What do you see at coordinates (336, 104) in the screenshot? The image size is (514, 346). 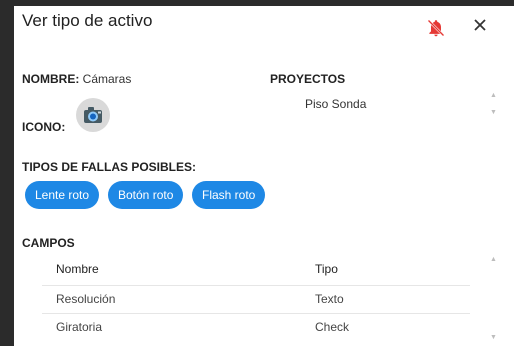 I see `proyecto-item: Piso Sonda` at bounding box center [336, 104].